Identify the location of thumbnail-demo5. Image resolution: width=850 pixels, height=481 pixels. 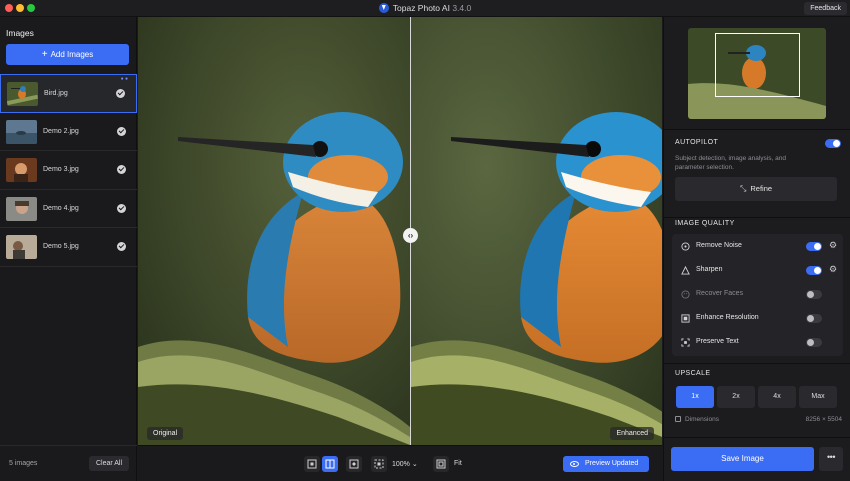
(21, 247).